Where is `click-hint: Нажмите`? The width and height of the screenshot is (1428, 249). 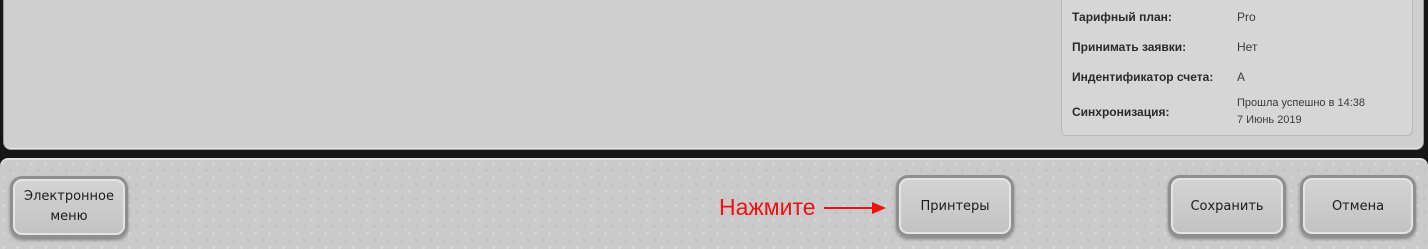 click-hint: Нажмите is located at coordinates (802, 207).